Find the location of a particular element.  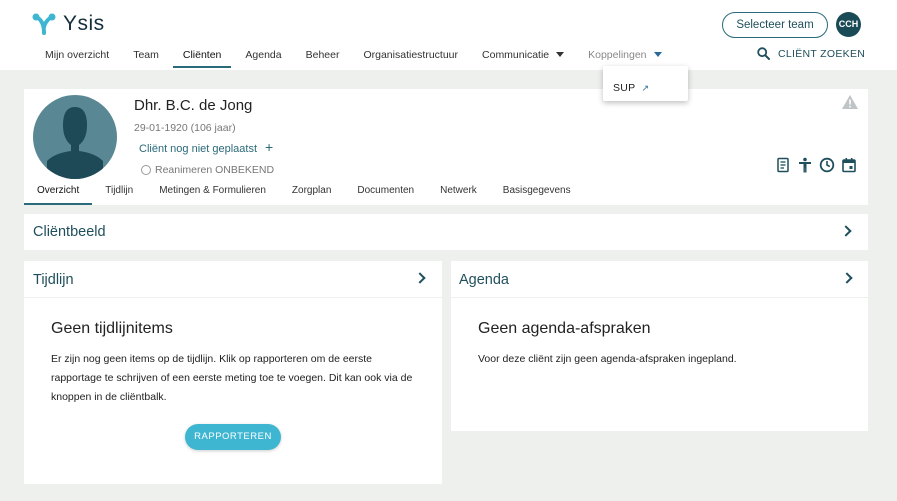

tijdlijn-title: Tijdlijn is located at coordinates (53, 280).